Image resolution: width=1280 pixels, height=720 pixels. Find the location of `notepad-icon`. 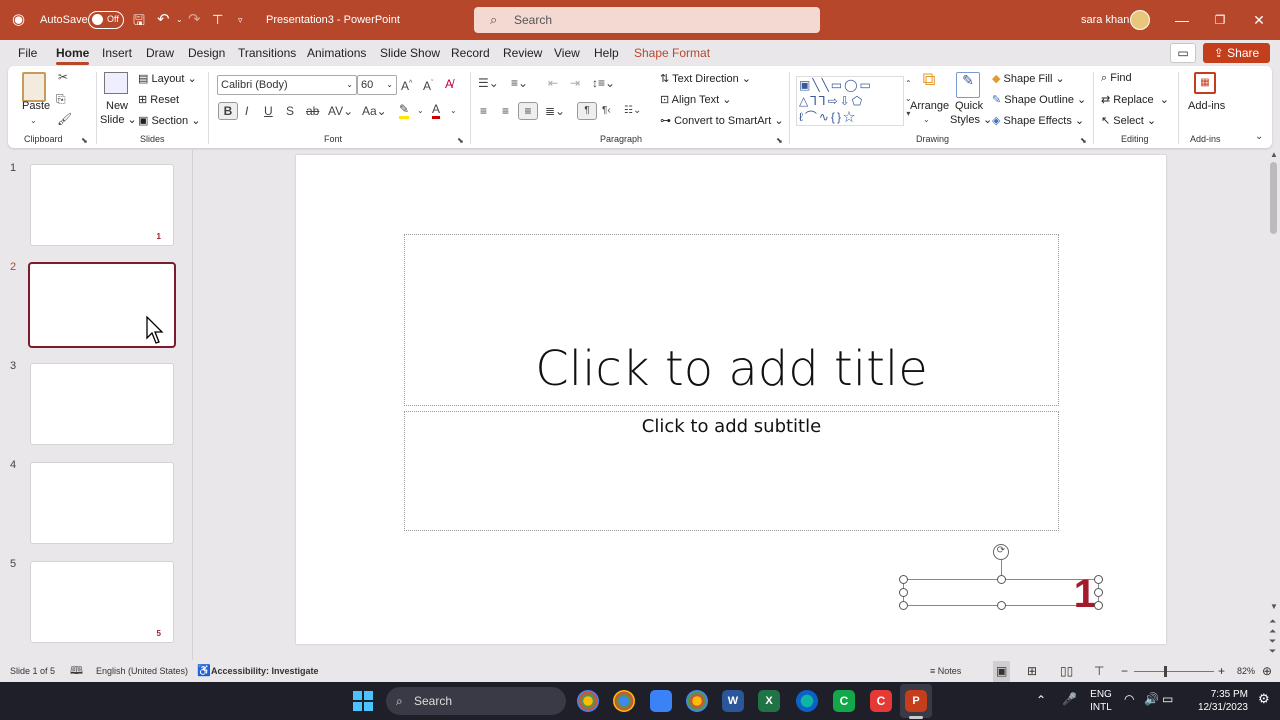

notepad-icon is located at coordinates (661, 701).